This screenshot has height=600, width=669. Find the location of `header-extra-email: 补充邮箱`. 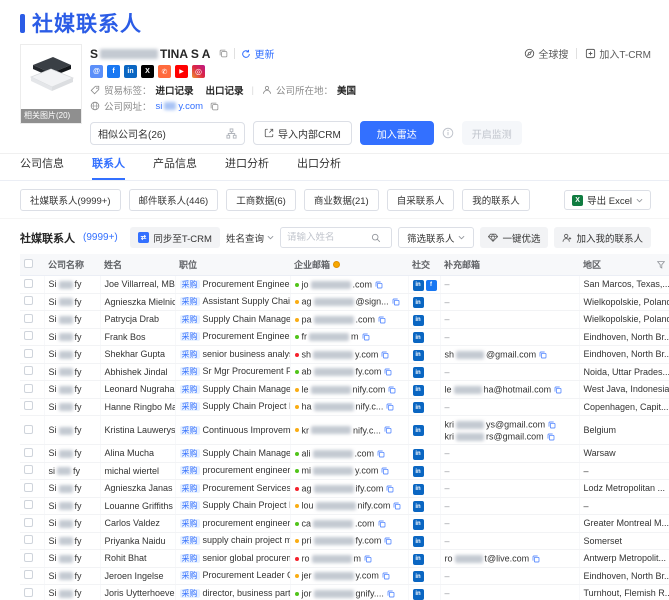

header-extra-email: 补充邮箱 is located at coordinates (509, 265).